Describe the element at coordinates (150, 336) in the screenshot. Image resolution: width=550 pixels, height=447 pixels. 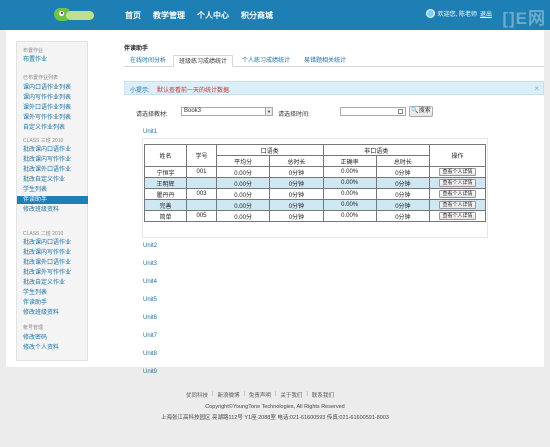
I see `unit-link: Unit7` at that location.